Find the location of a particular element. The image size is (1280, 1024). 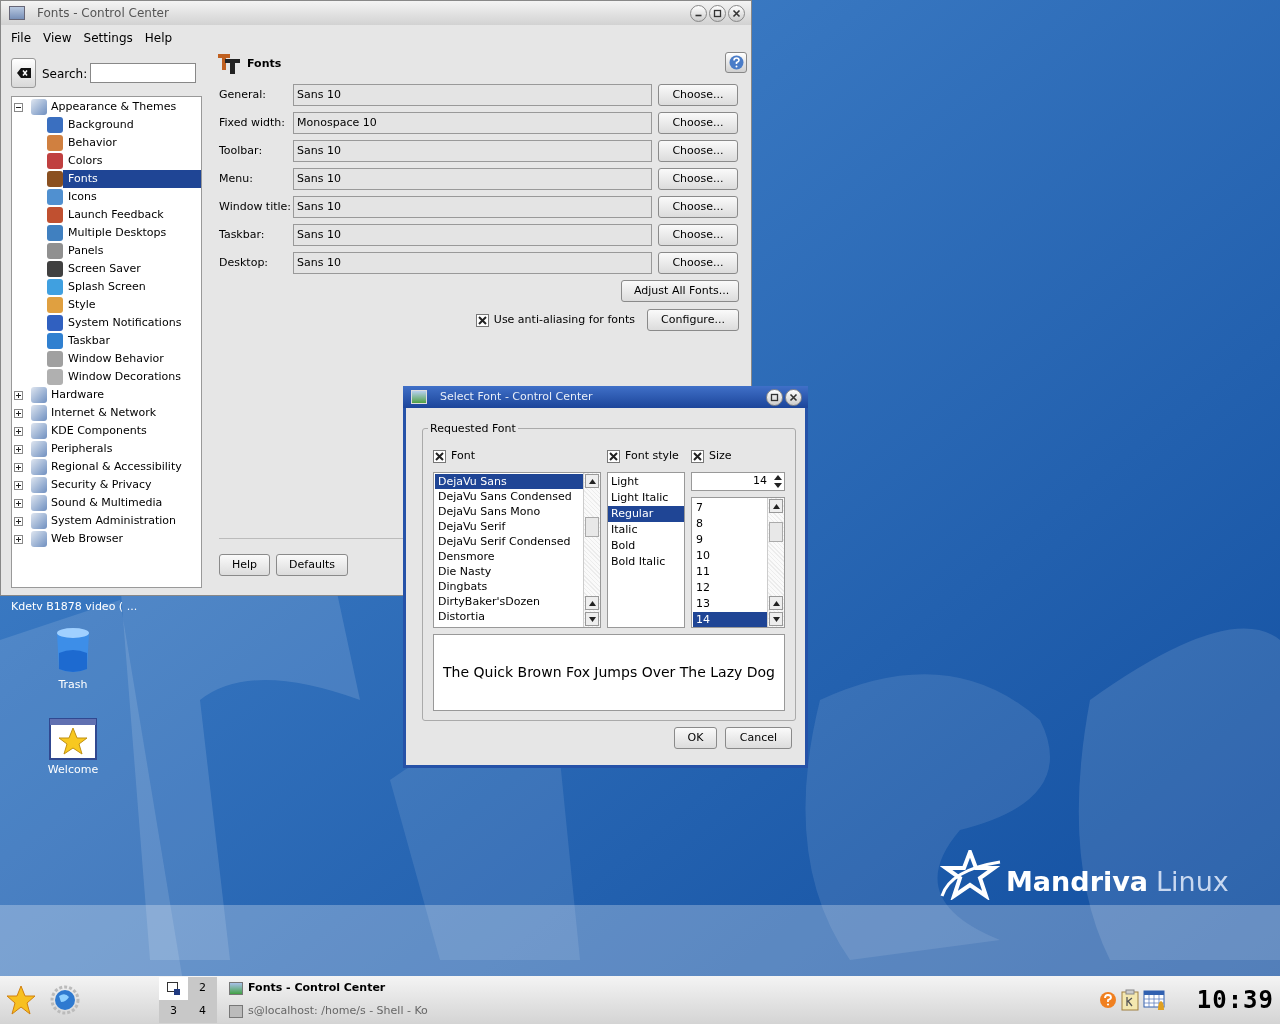

list-item: Regular is located at coordinates (646, 514).